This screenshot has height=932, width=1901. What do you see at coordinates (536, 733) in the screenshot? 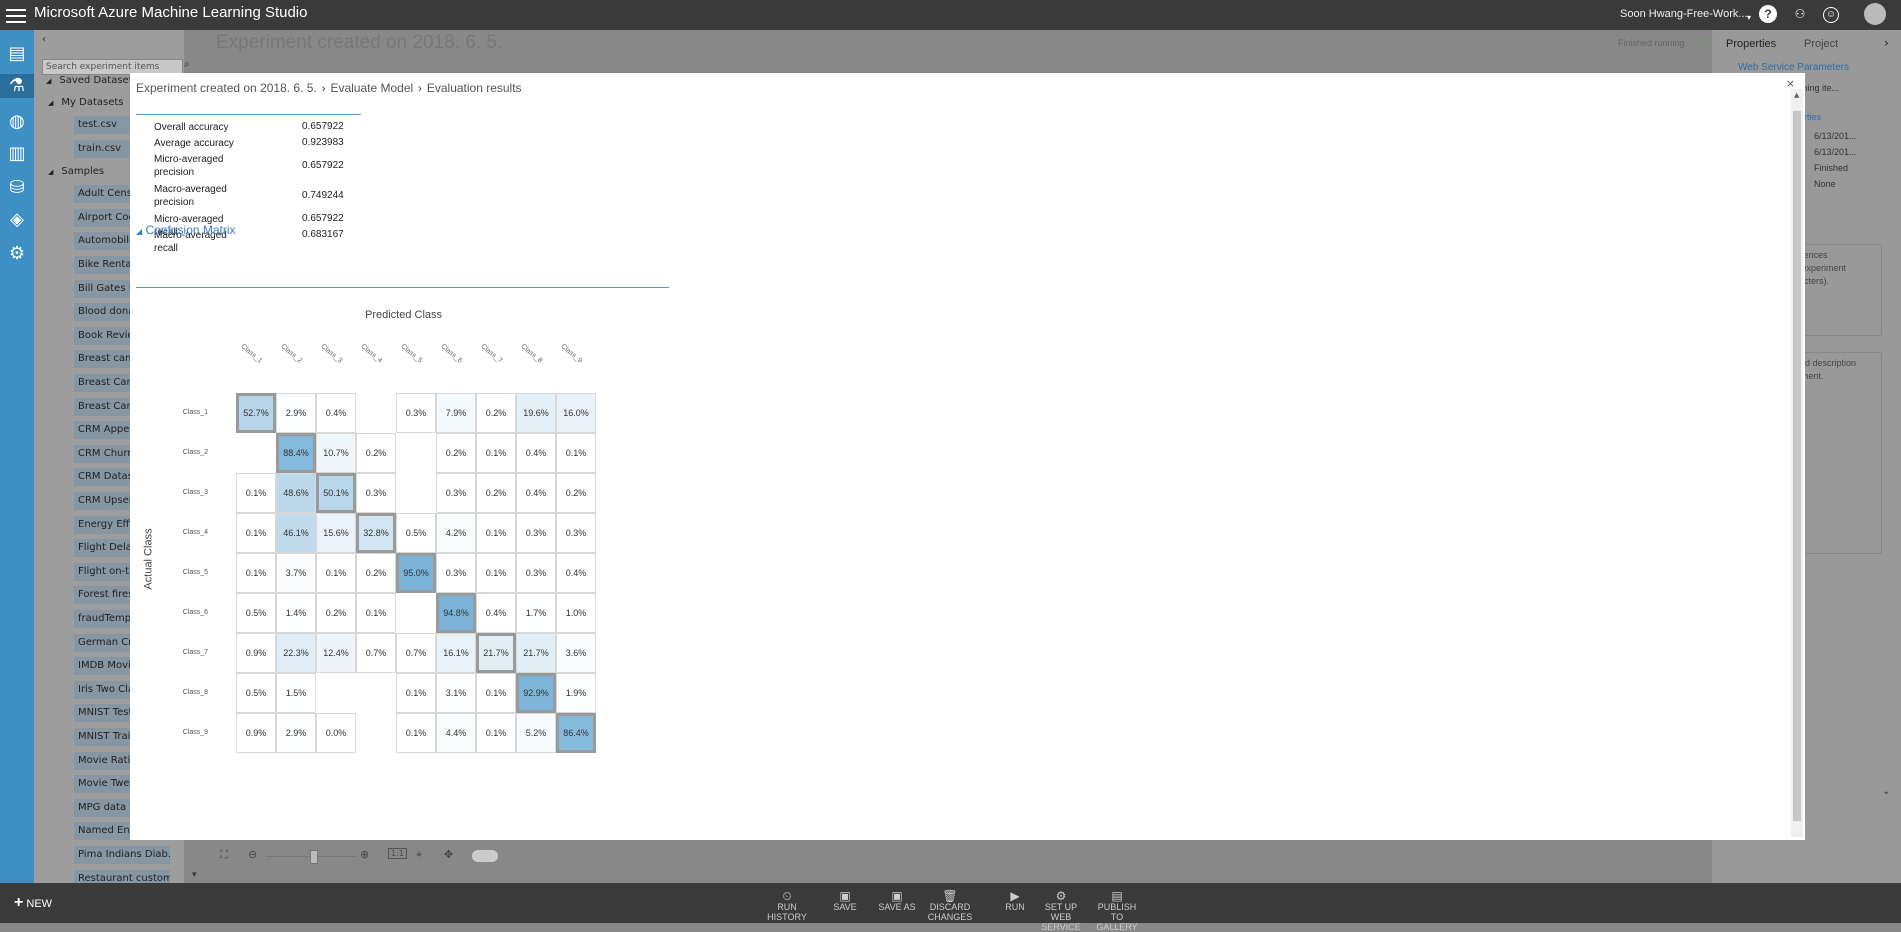
I see `confusion-cell: 5.2%` at bounding box center [536, 733].